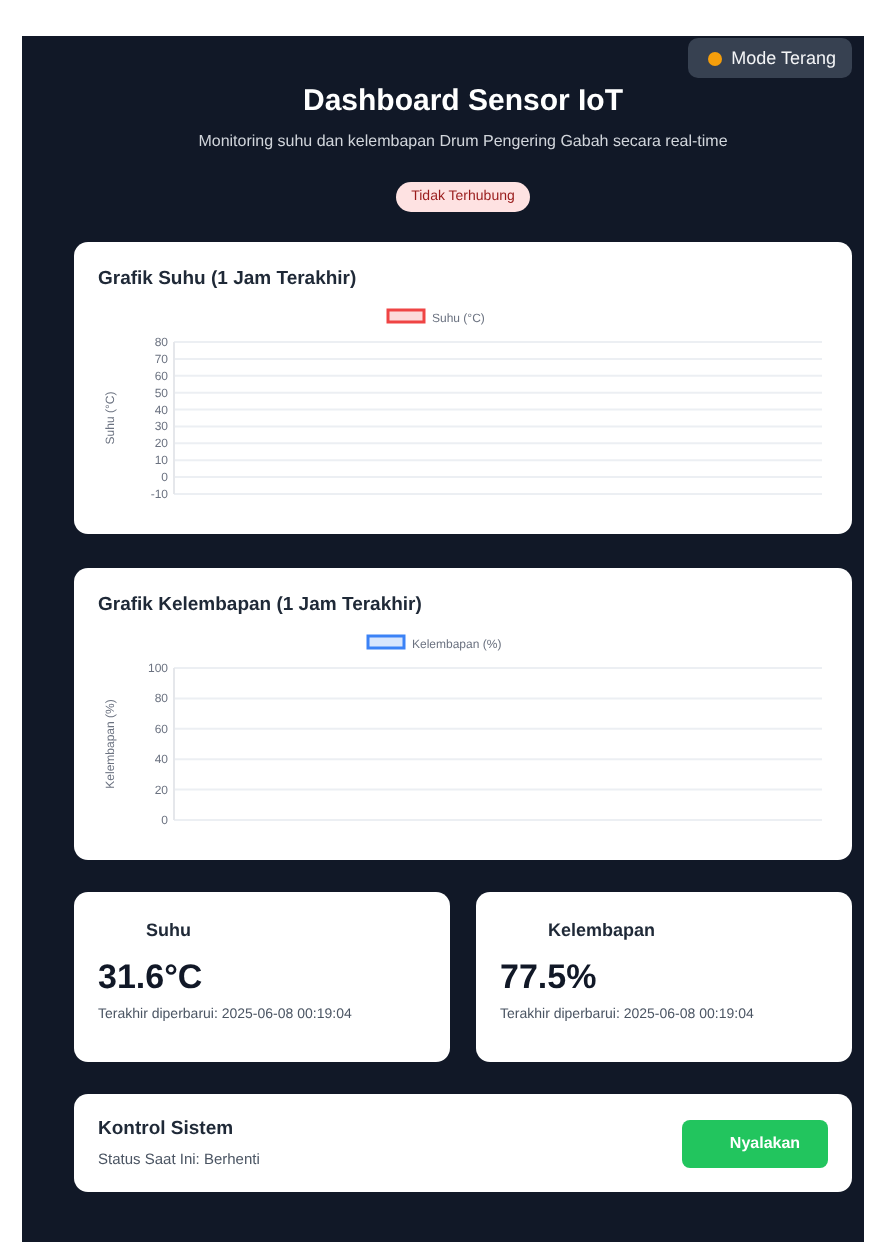 This screenshot has height=1242, width=878. I want to click on control-title: Kontrol Sistem, so click(167, 1129).